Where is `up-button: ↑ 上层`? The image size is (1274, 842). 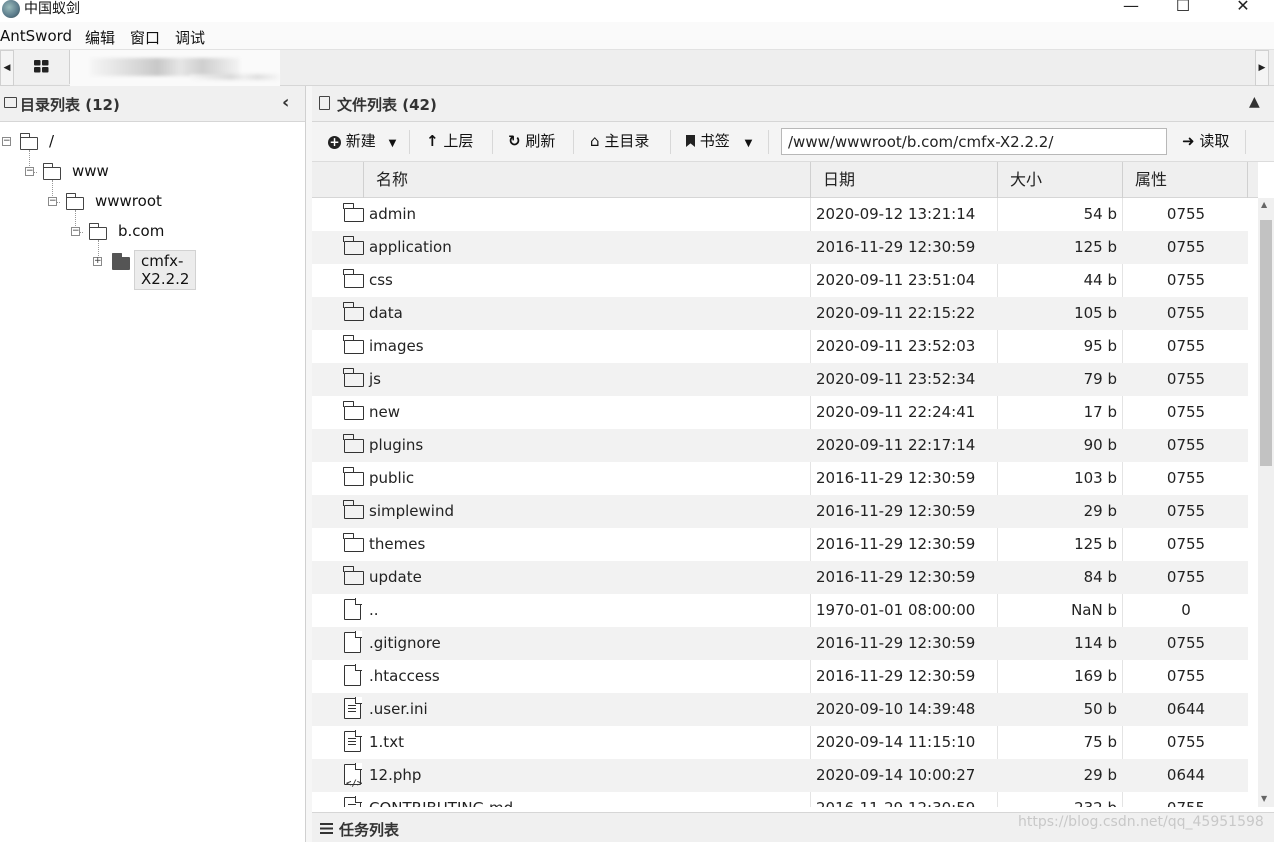 up-button: ↑ 上层 is located at coordinates (449, 142).